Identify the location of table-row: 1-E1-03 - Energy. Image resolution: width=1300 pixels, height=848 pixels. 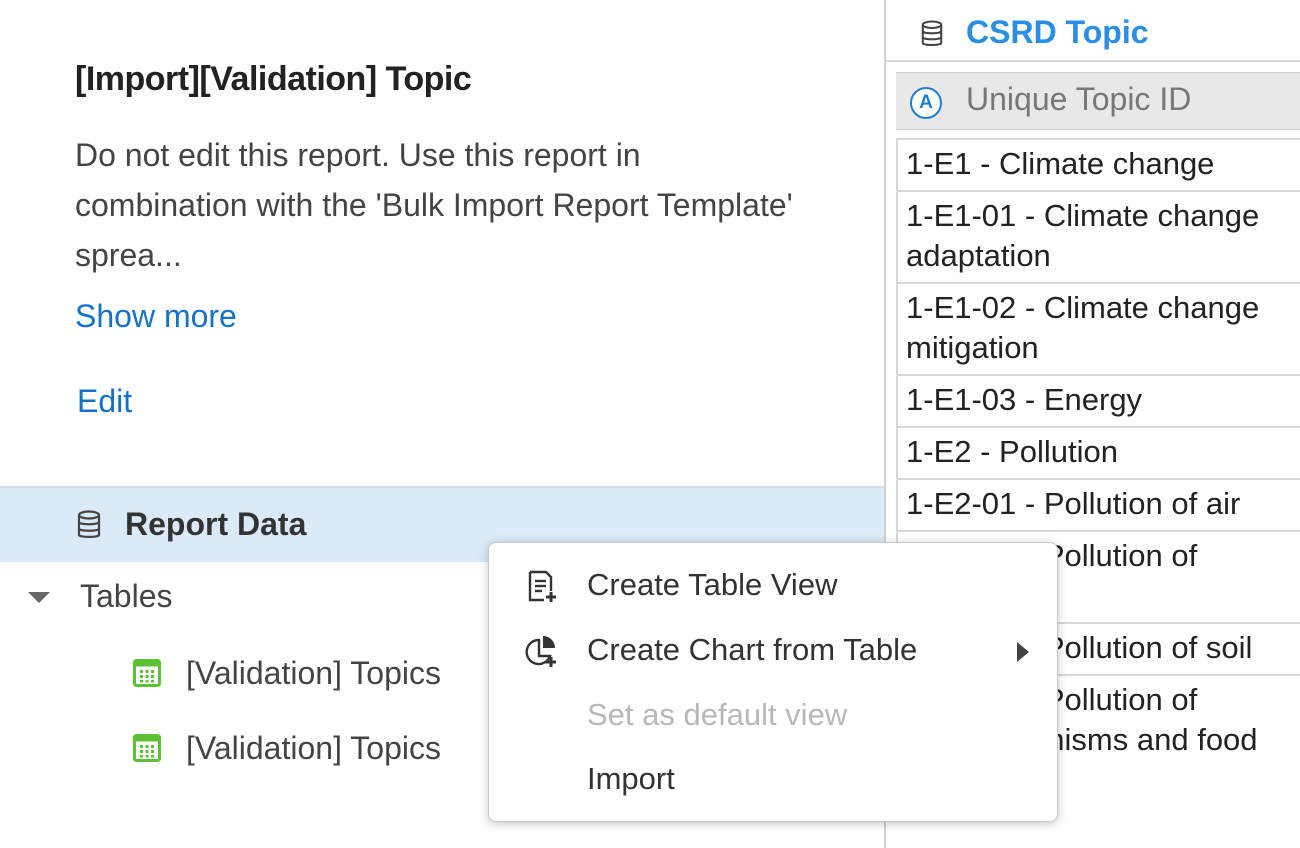
(1099, 400).